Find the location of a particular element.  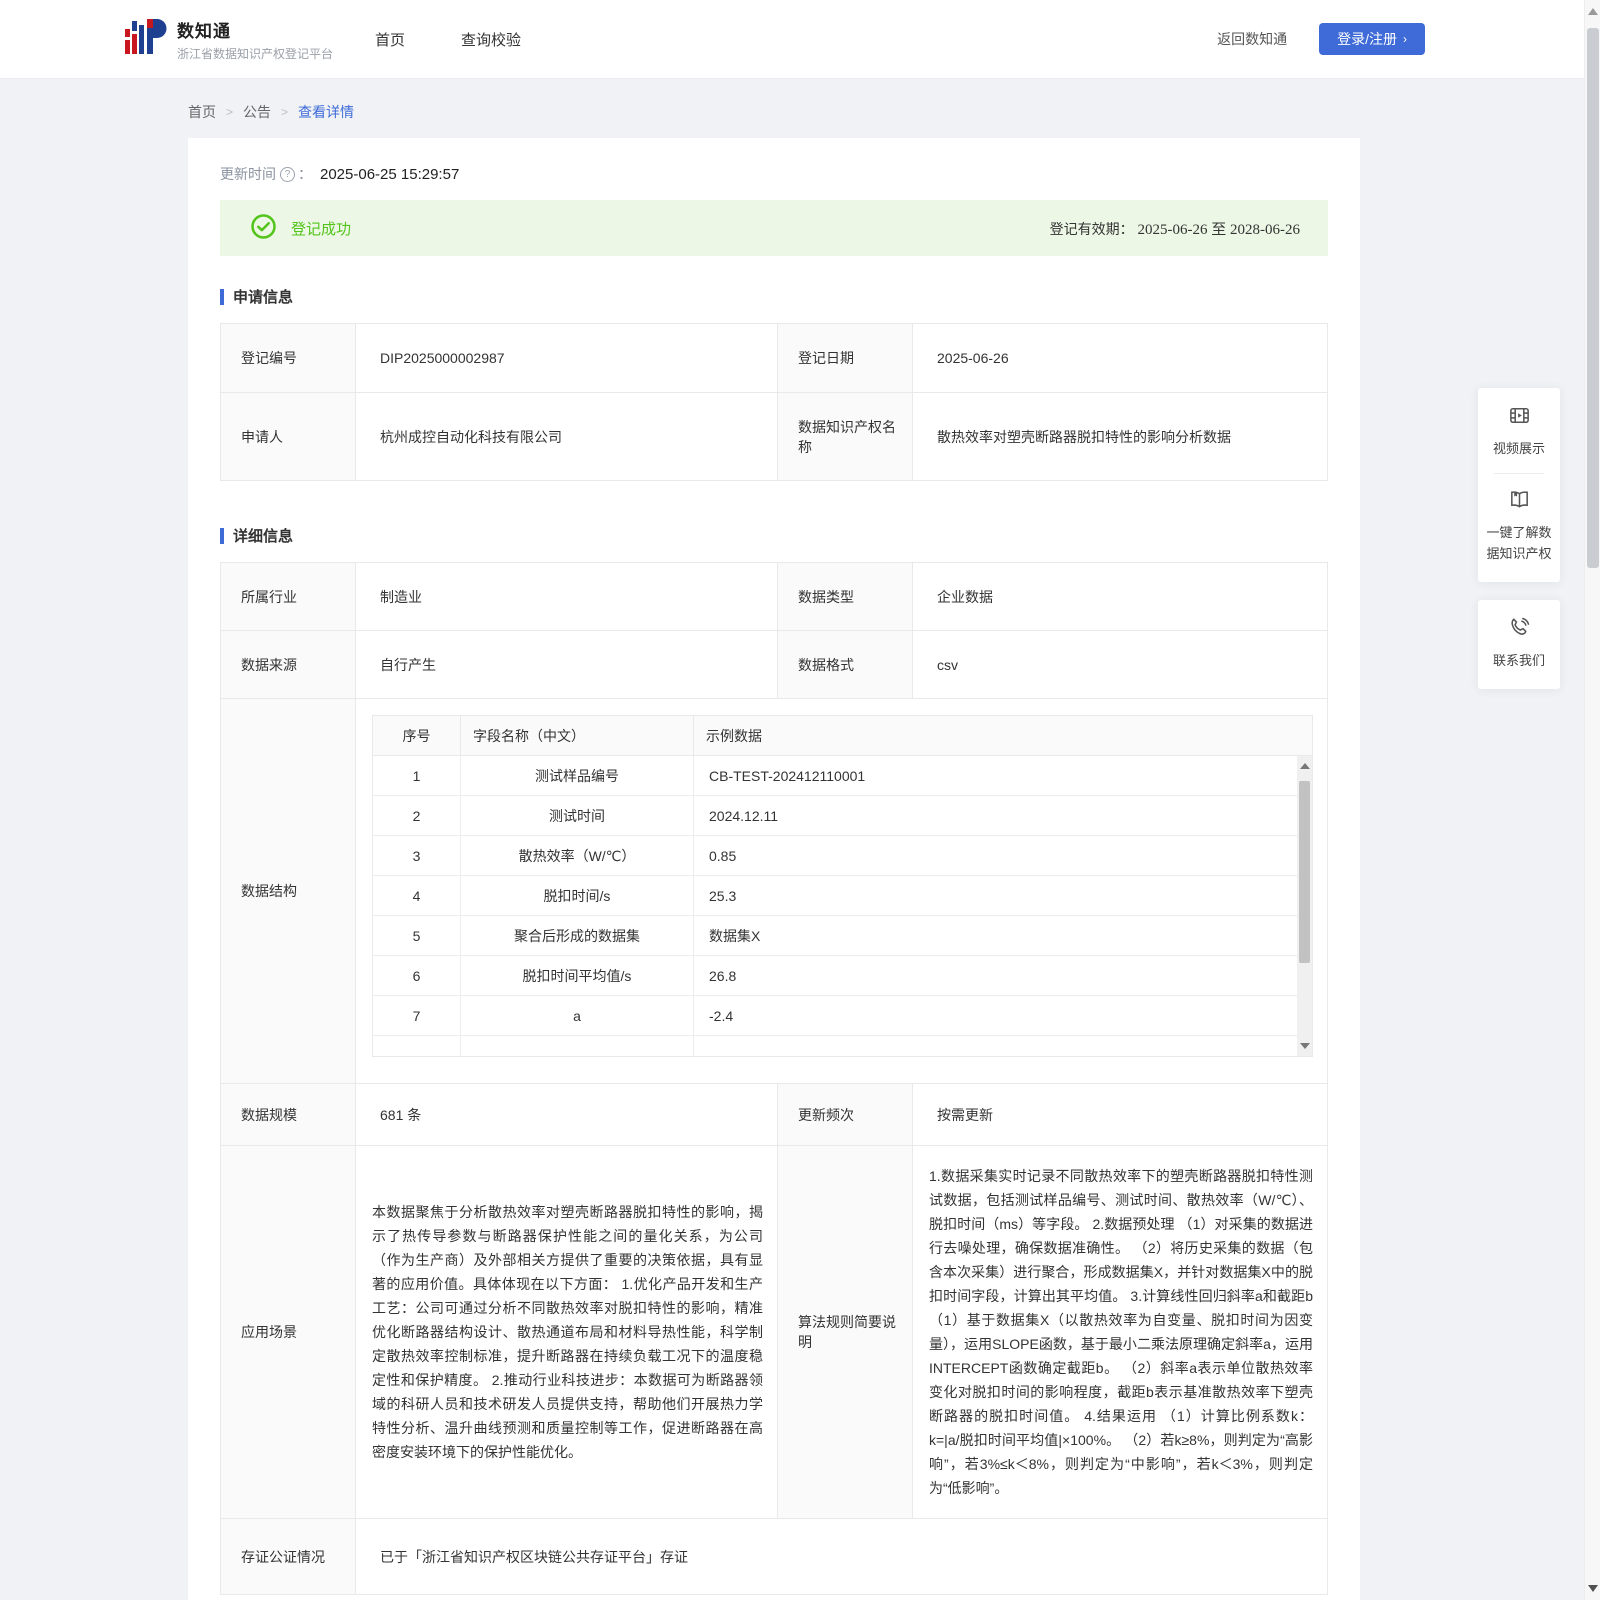

col-header-sample-data: 示例数据 is located at coordinates (734, 735).